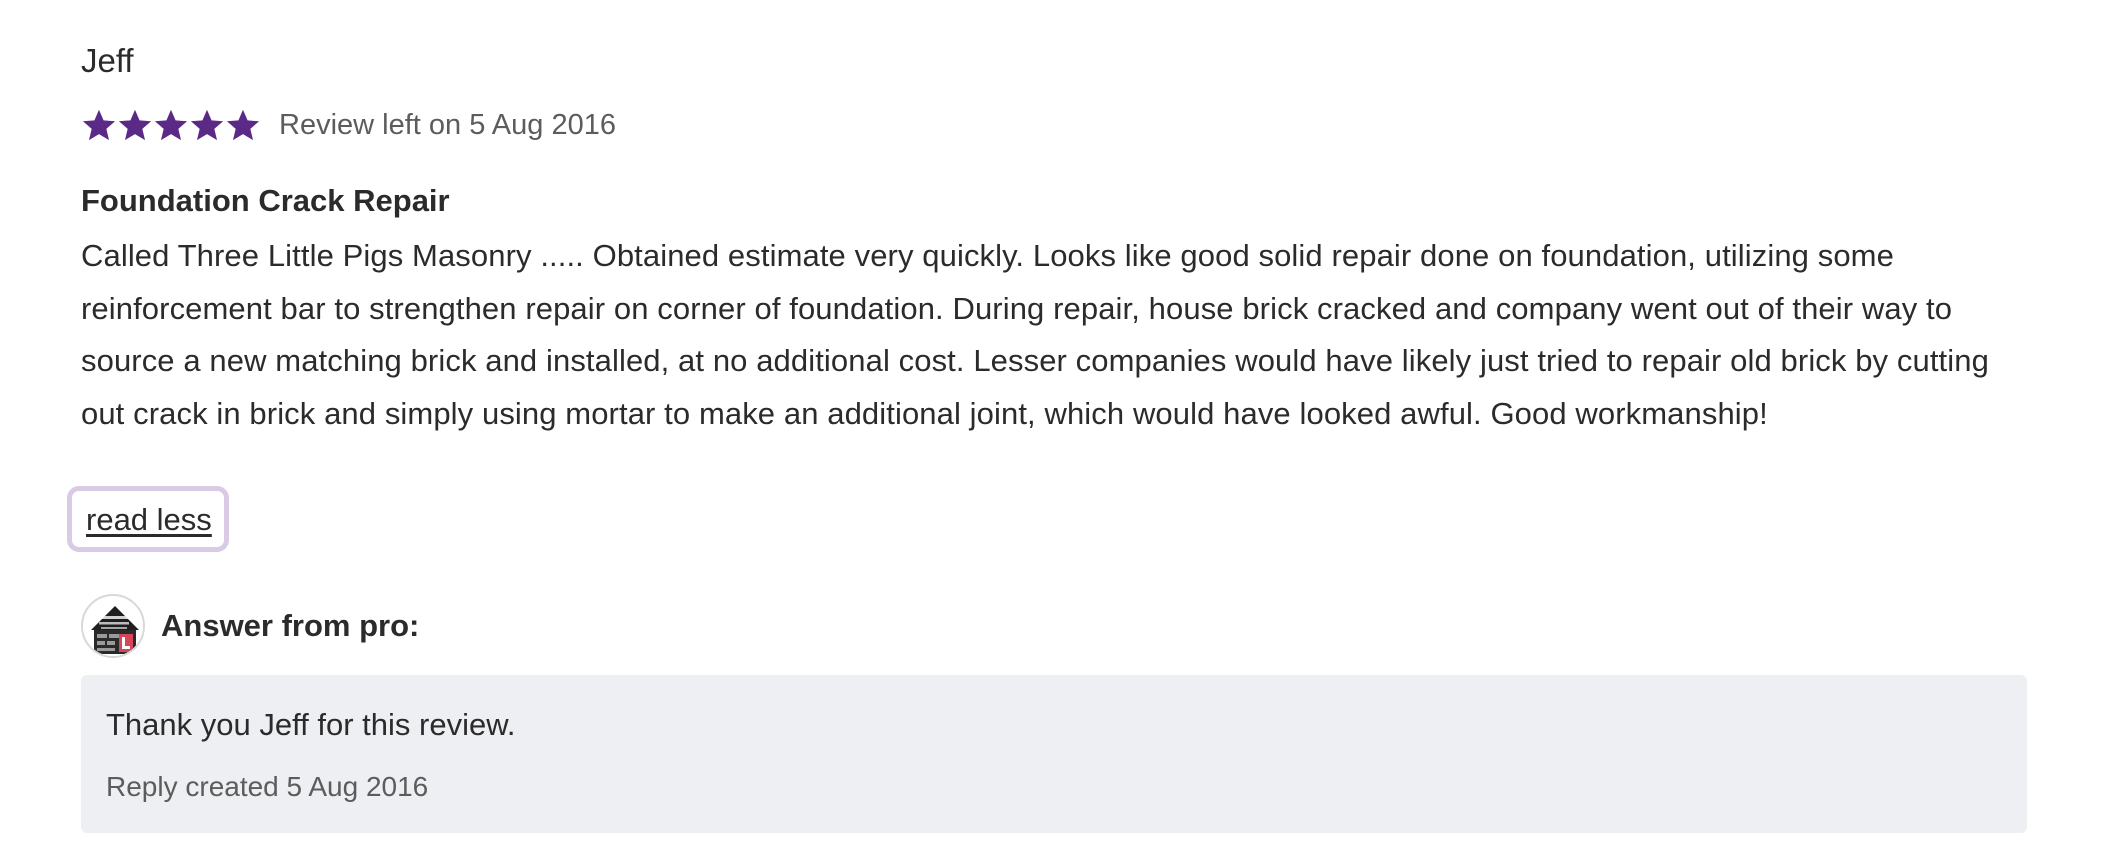  I want to click on review-date: Review left on 5 Aug 2016, so click(447, 124).